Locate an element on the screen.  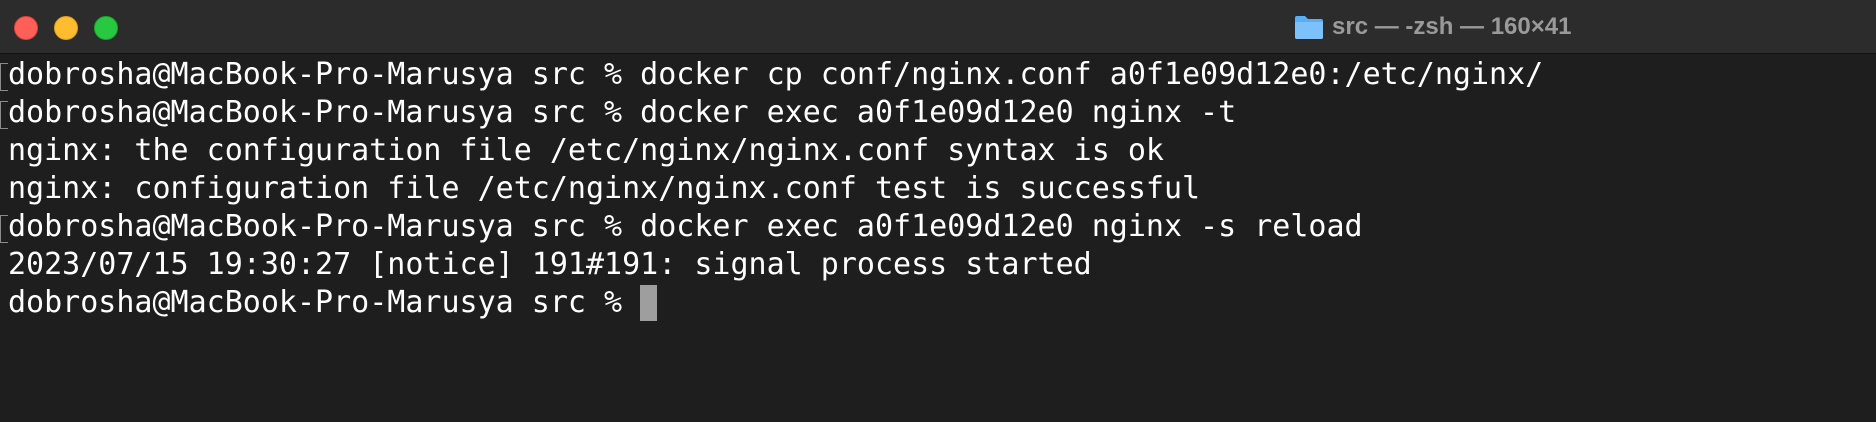
prompt-line: dobrosha@MacBook-Pro-Marusya src % is located at coordinates (333, 303).